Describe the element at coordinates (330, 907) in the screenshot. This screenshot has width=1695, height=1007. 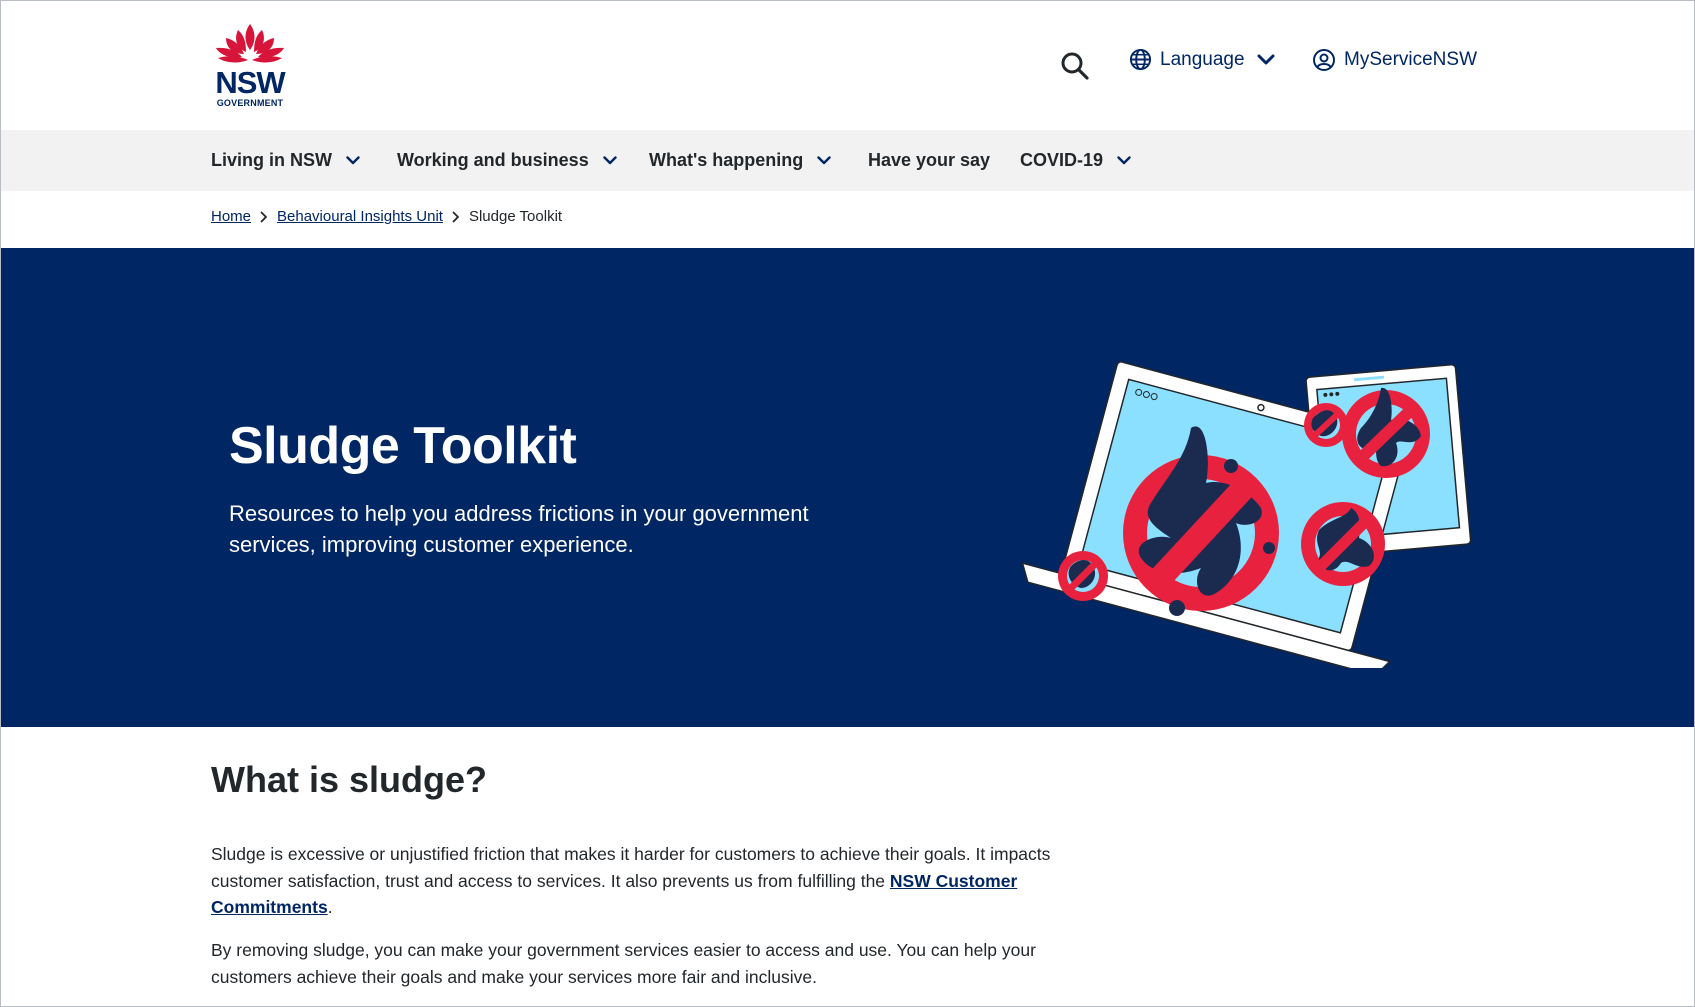
I see `intro-end: .` at that location.